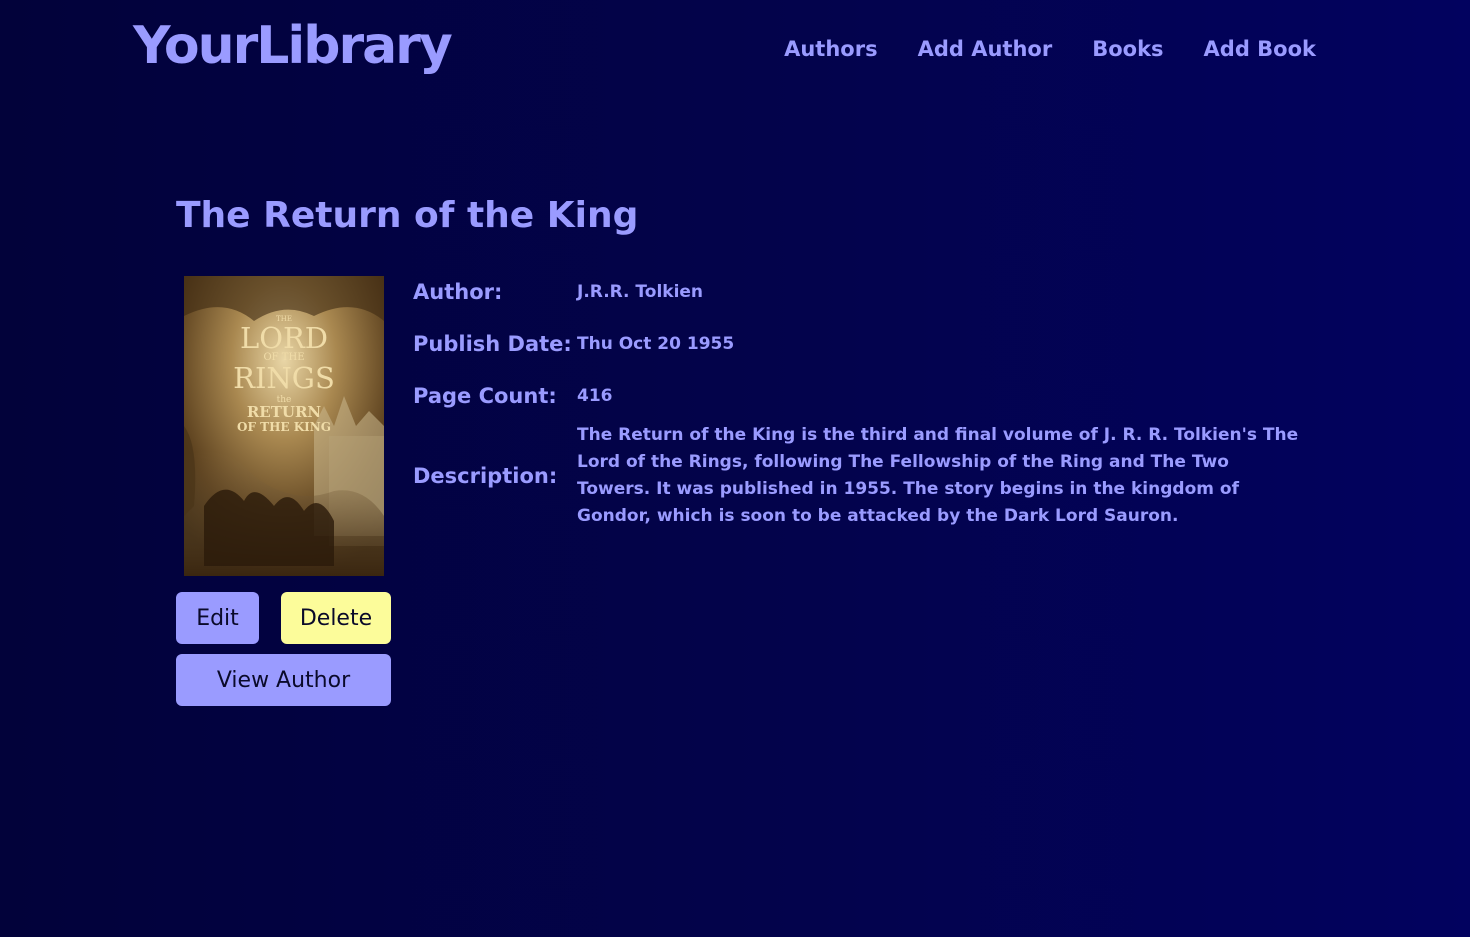 Image resolution: width=1470 pixels, height=937 pixels. Describe the element at coordinates (284, 338) in the screenshot. I see `cover-text-lord: LORD` at that location.